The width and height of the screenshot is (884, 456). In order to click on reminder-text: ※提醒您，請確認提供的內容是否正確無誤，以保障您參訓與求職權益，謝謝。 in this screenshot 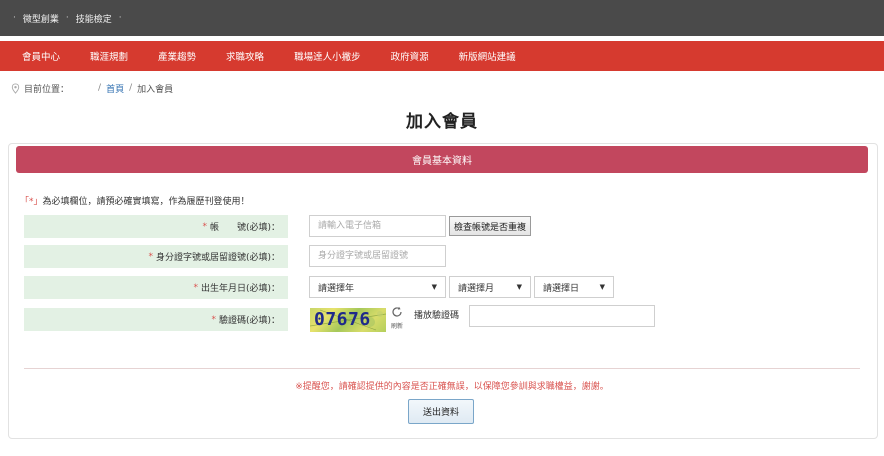, I will do `click(452, 387)`.